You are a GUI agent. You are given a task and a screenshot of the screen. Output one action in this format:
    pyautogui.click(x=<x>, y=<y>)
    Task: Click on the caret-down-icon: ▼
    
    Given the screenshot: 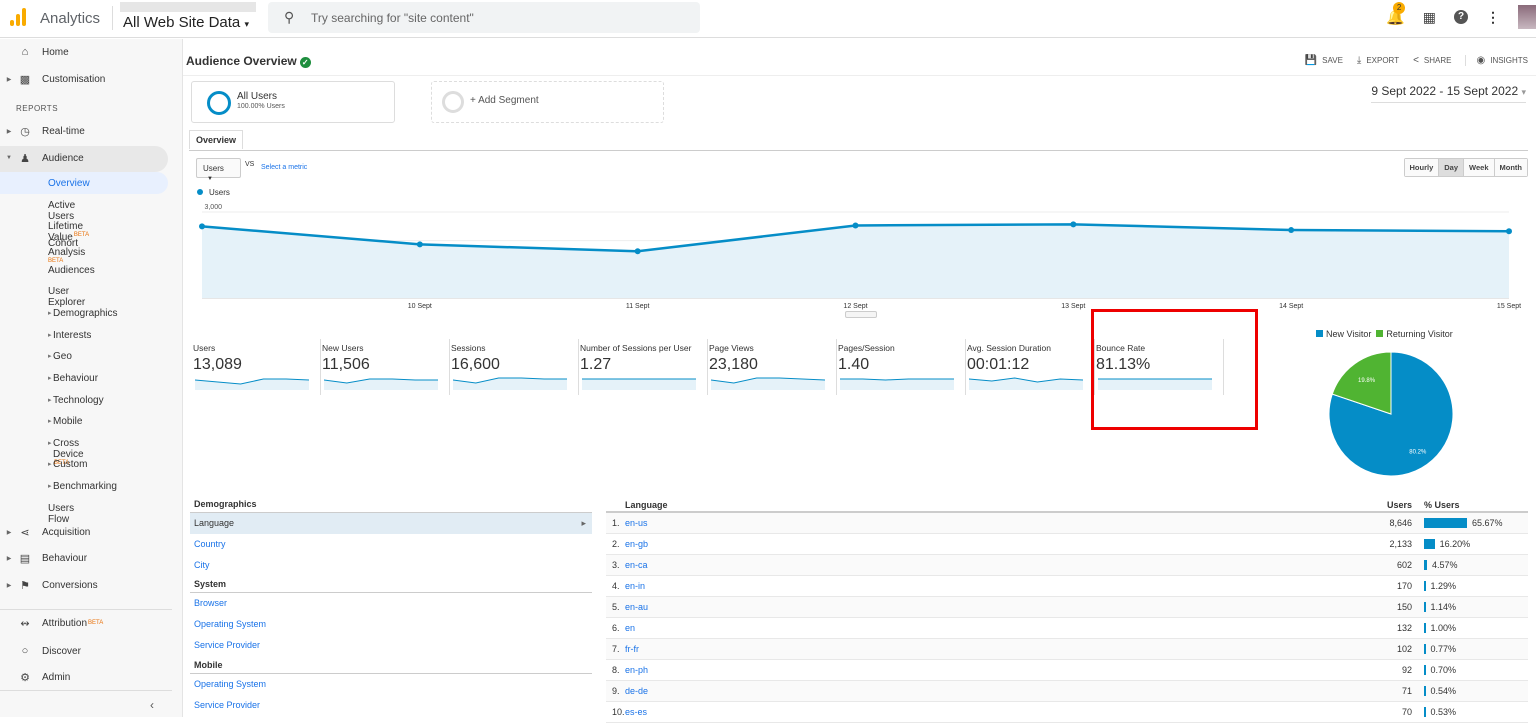 What is the action you would take?
    pyautogui.click(x=210, y=179)
    